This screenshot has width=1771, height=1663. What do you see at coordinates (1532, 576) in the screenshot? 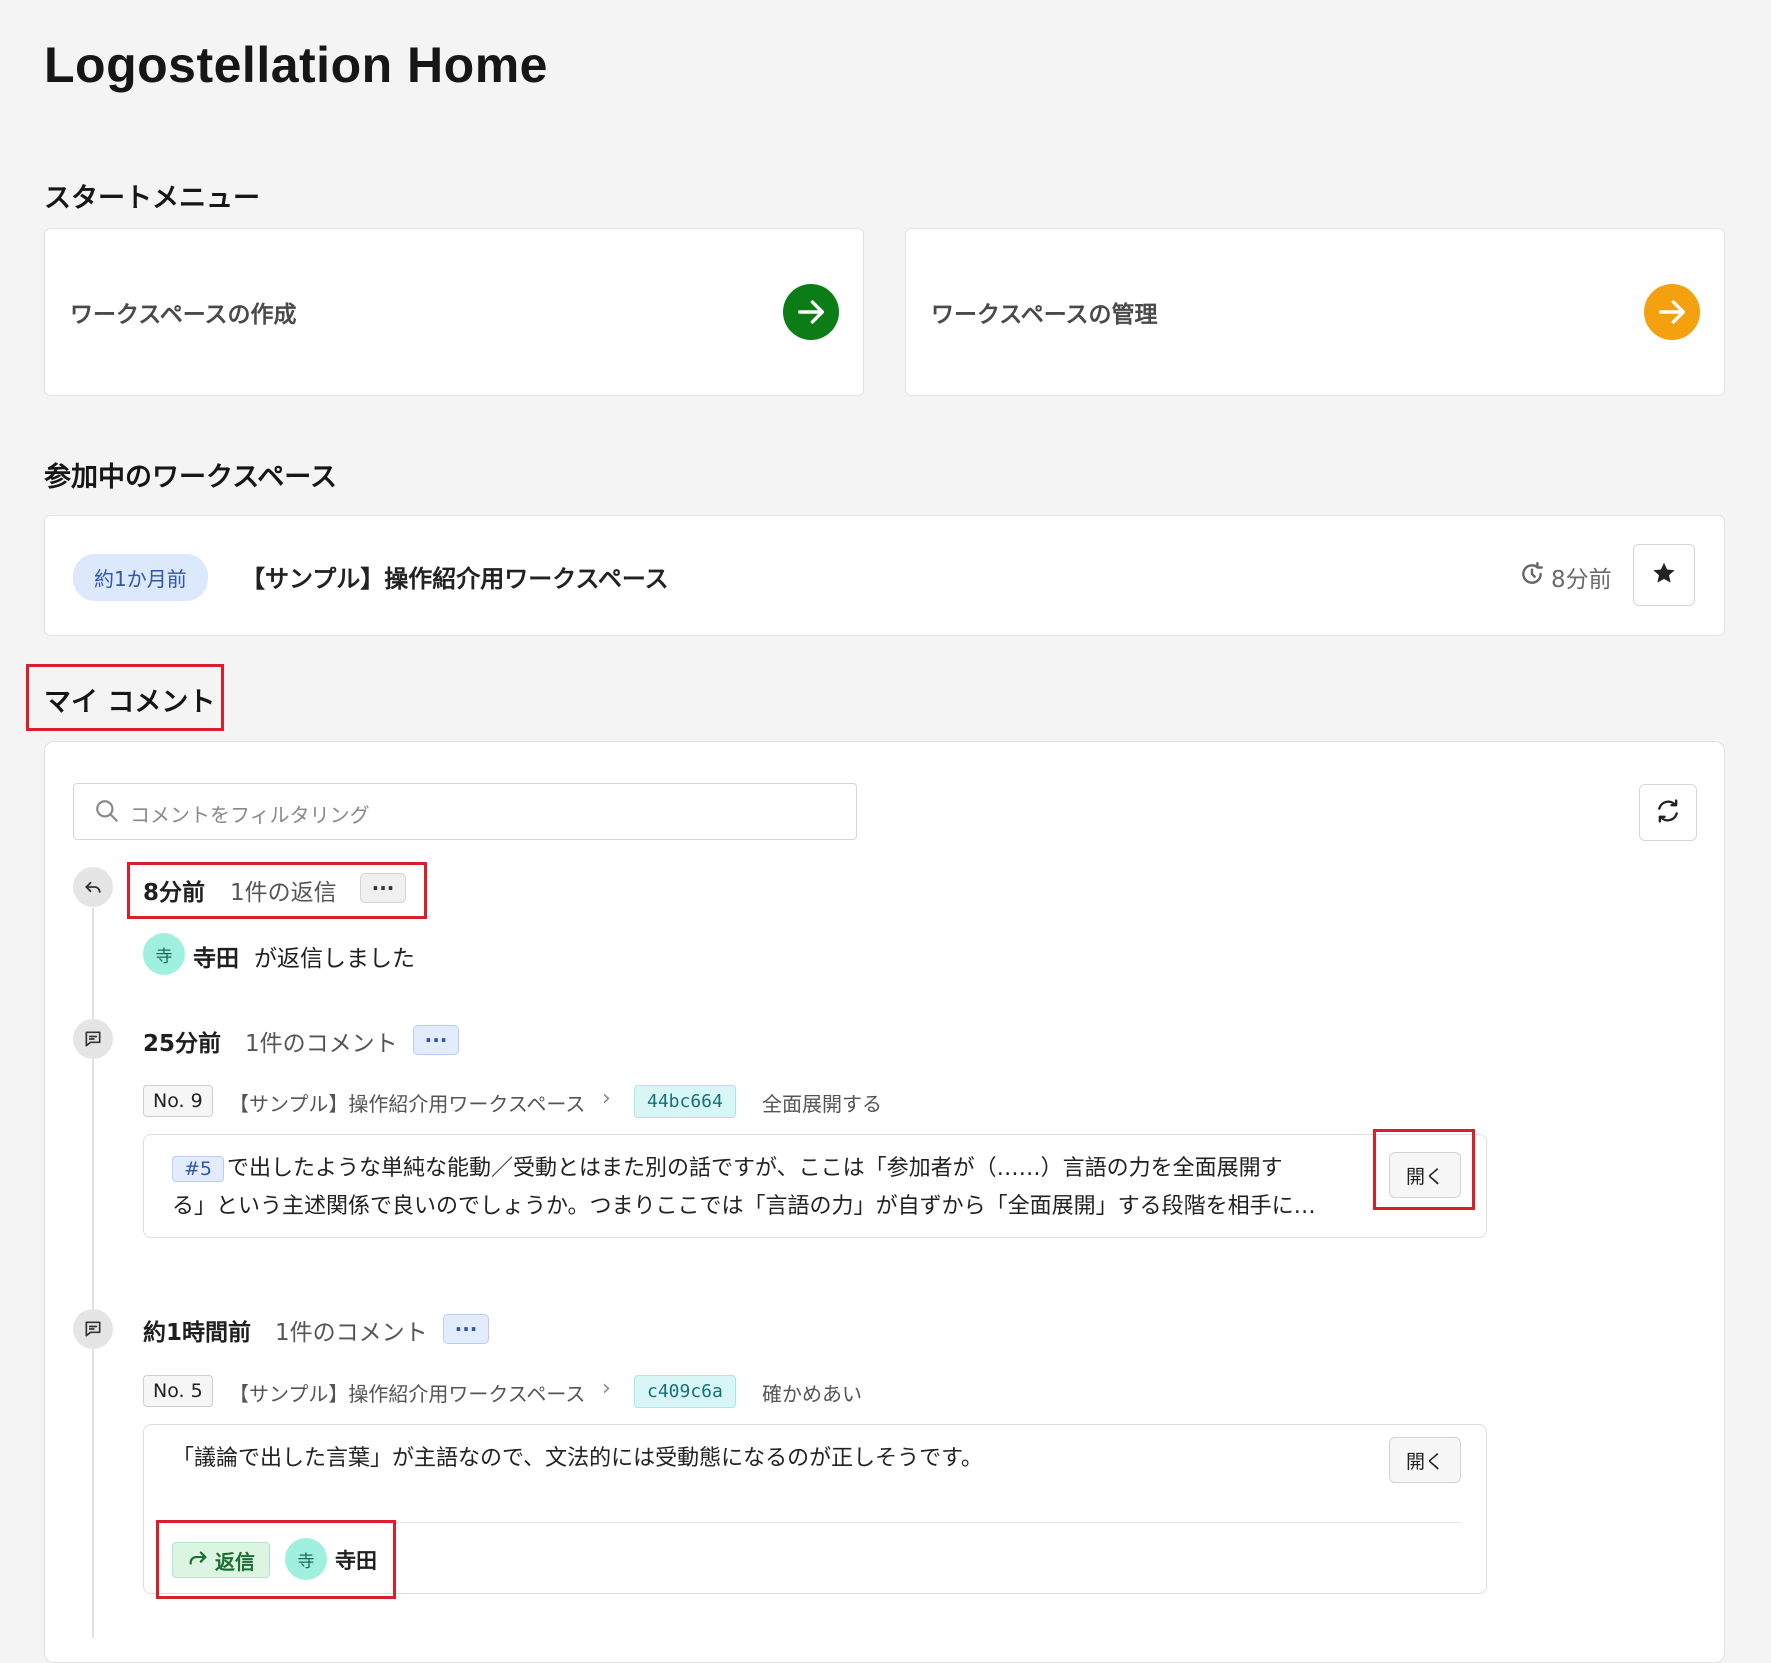
I see `history-icon` at bounding box center [1532, 576].